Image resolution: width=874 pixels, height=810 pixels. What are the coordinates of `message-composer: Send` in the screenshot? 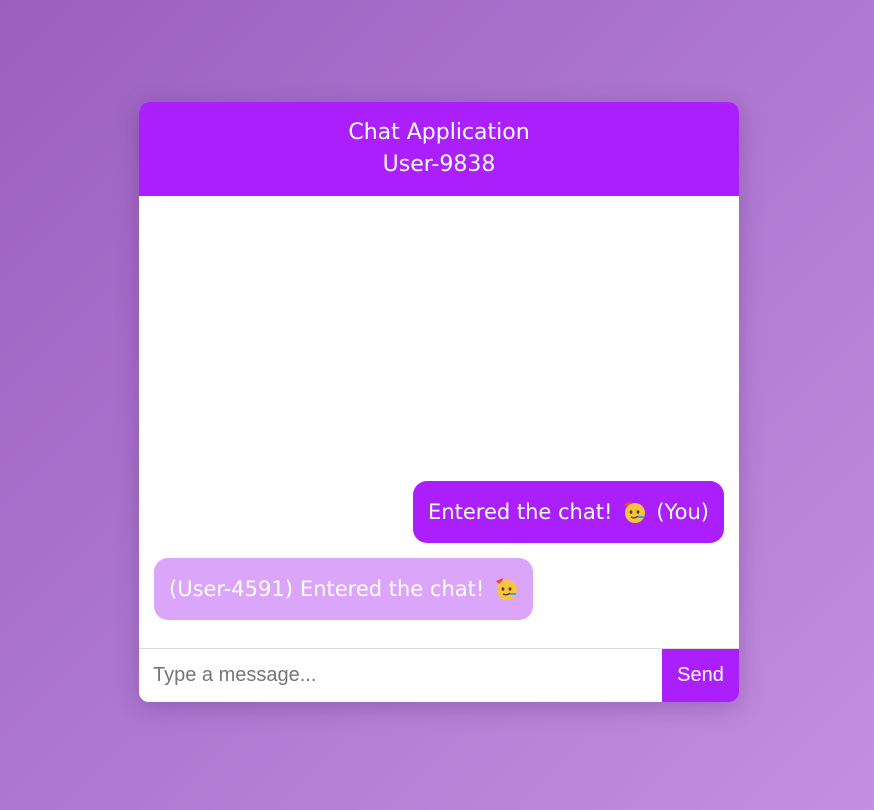 It's located at (439, 675).